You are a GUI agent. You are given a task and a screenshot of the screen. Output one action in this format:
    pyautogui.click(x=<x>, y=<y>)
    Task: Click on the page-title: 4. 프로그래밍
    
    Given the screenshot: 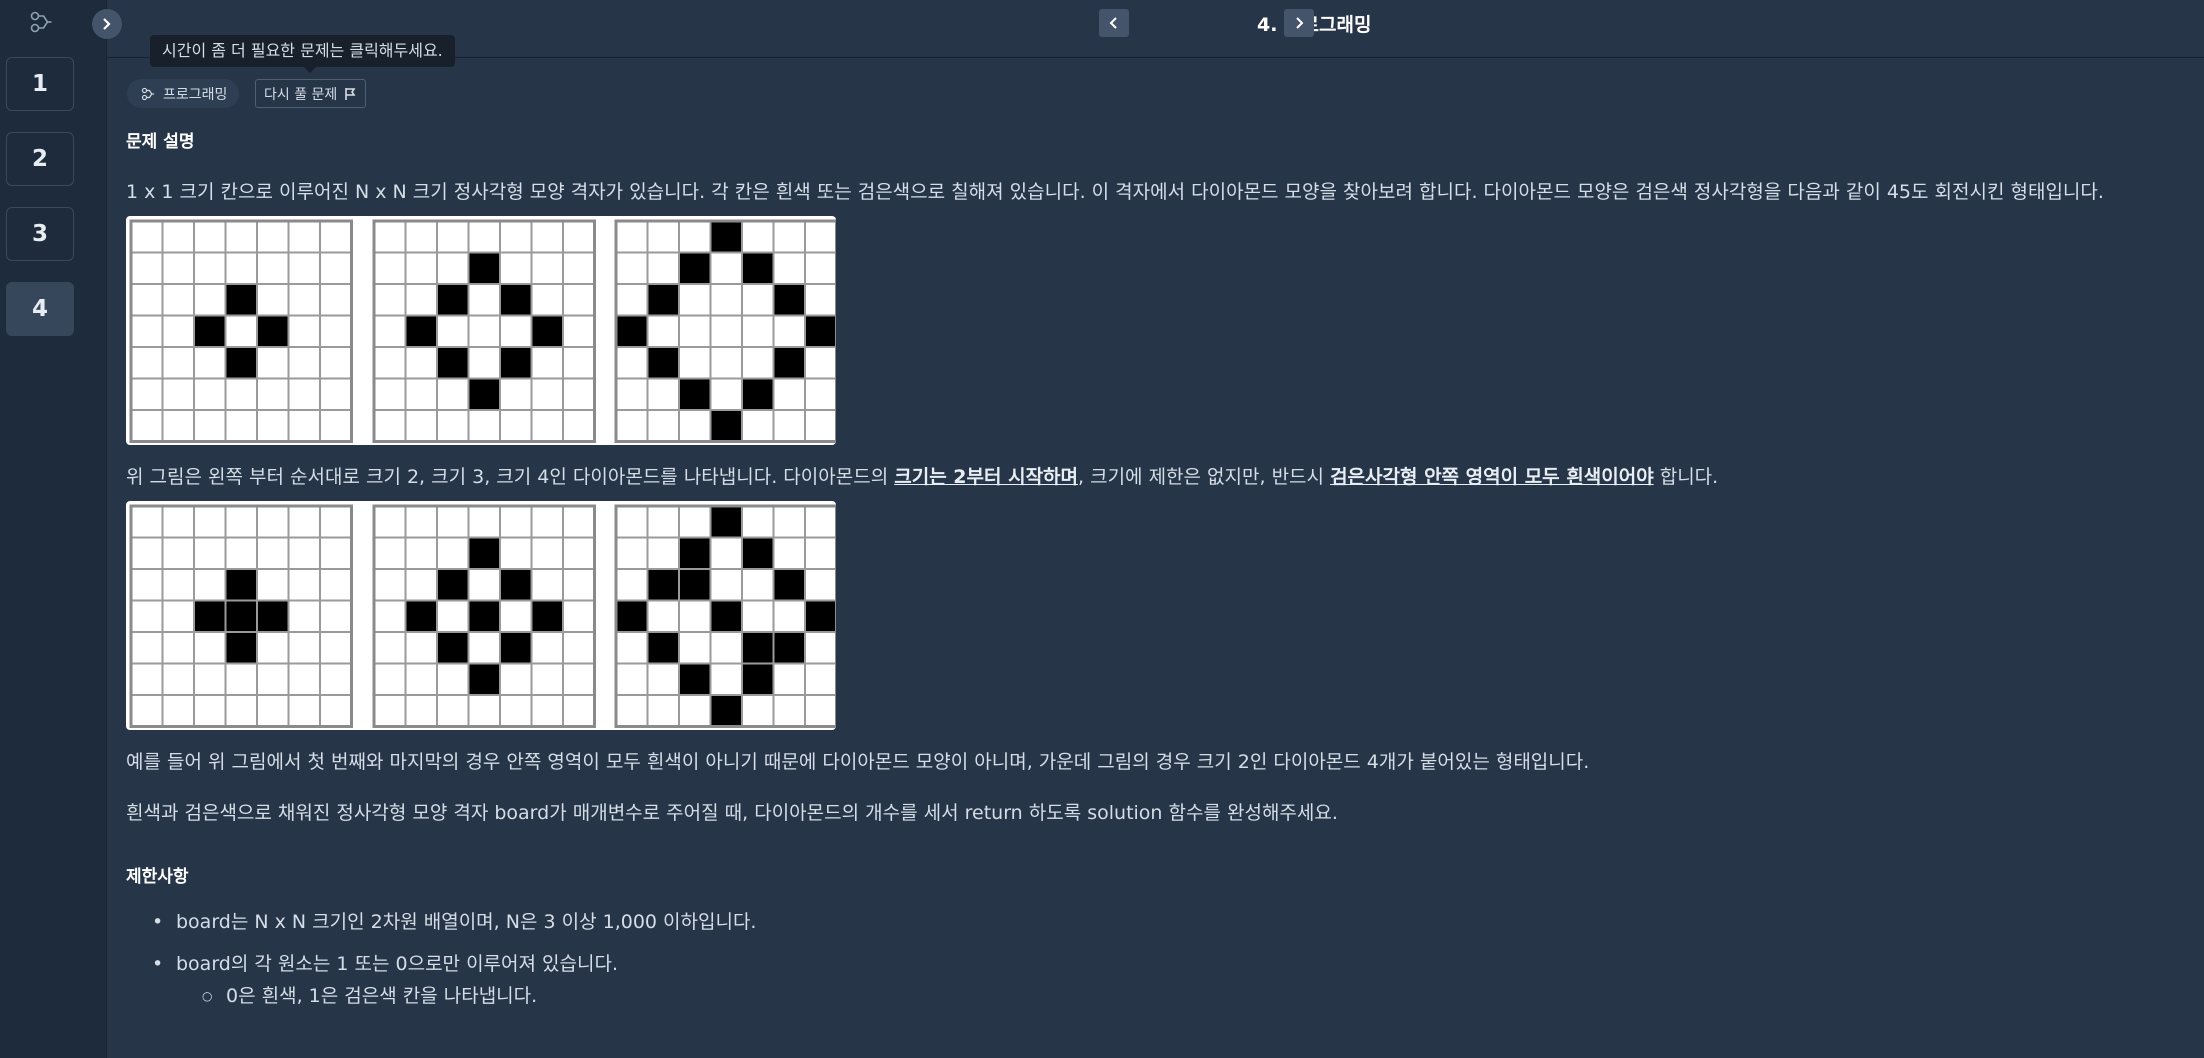 What is the action you would take?
    pyautogui.click(x=1314, y=25)
    